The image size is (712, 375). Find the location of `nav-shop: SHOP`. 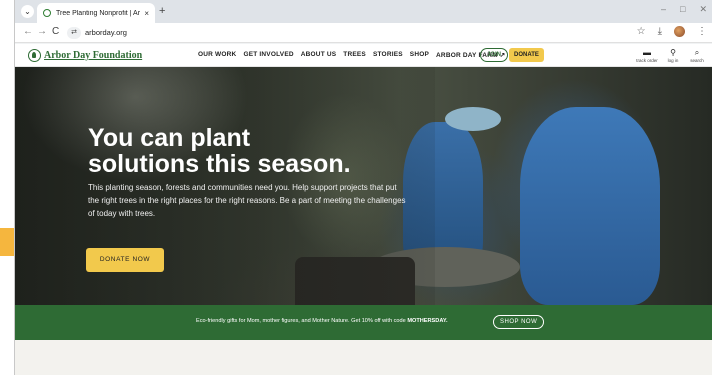

nav-shop: SHOP is located at coordinates (419, 55).